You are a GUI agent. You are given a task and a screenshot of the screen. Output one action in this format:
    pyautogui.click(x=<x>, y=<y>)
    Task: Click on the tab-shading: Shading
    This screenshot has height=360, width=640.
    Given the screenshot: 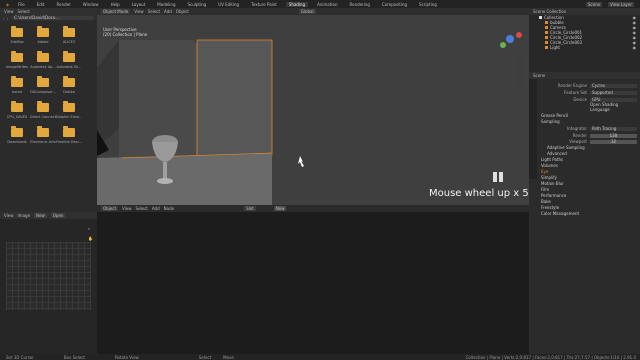 What is the action you would take?
    pyautogui.click(x=297, y=4)
    